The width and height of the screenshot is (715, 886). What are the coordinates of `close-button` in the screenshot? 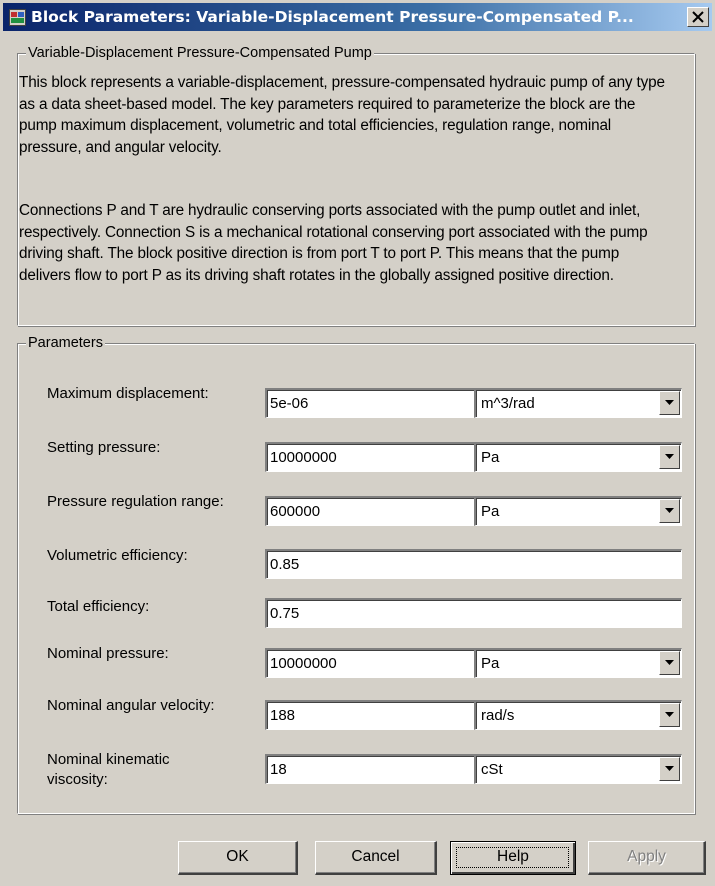 It's located at (698, 17).